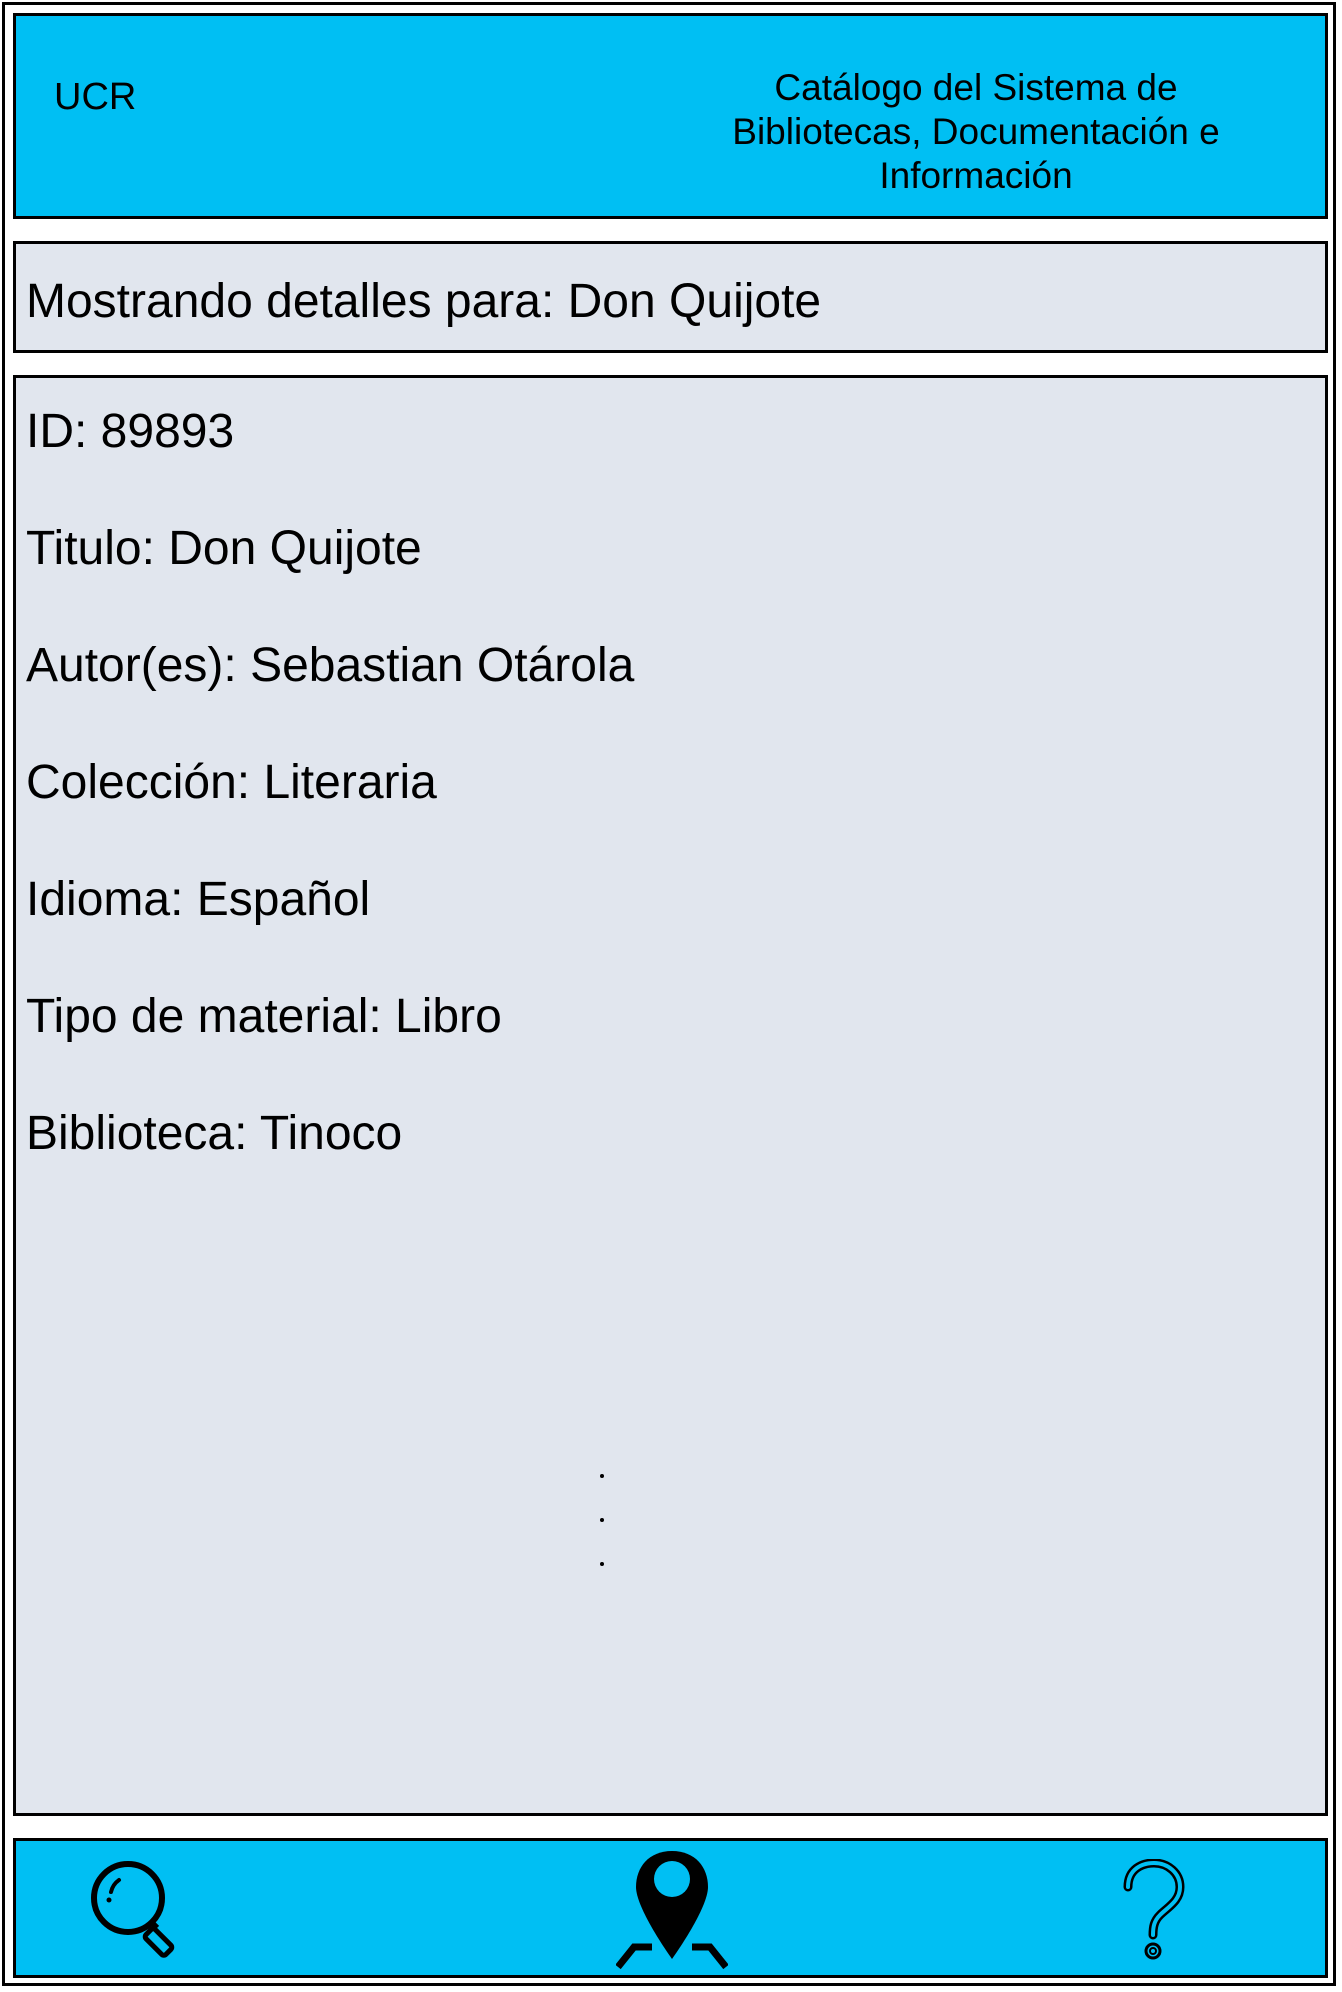  Describe the element at coordinates (424, 301) in the screenshot. I see `summary-text: Mostrando detalles para: Don Quijote` at that location.